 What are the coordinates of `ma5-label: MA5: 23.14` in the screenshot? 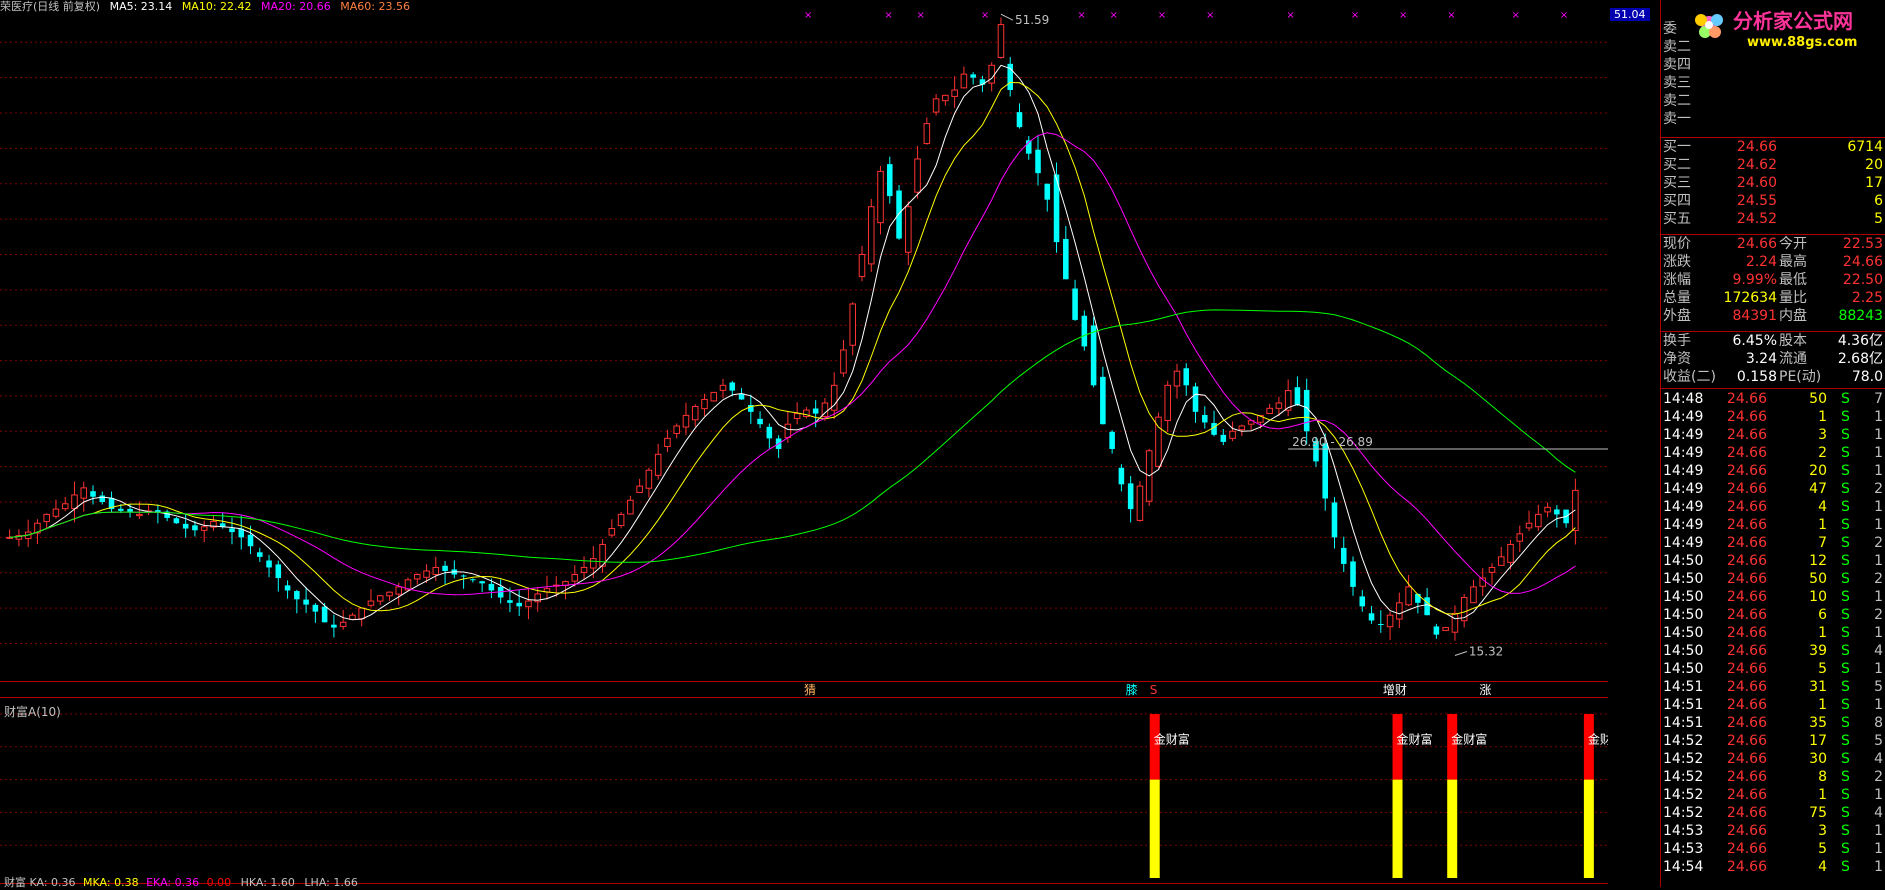 It's located at (141, 6).